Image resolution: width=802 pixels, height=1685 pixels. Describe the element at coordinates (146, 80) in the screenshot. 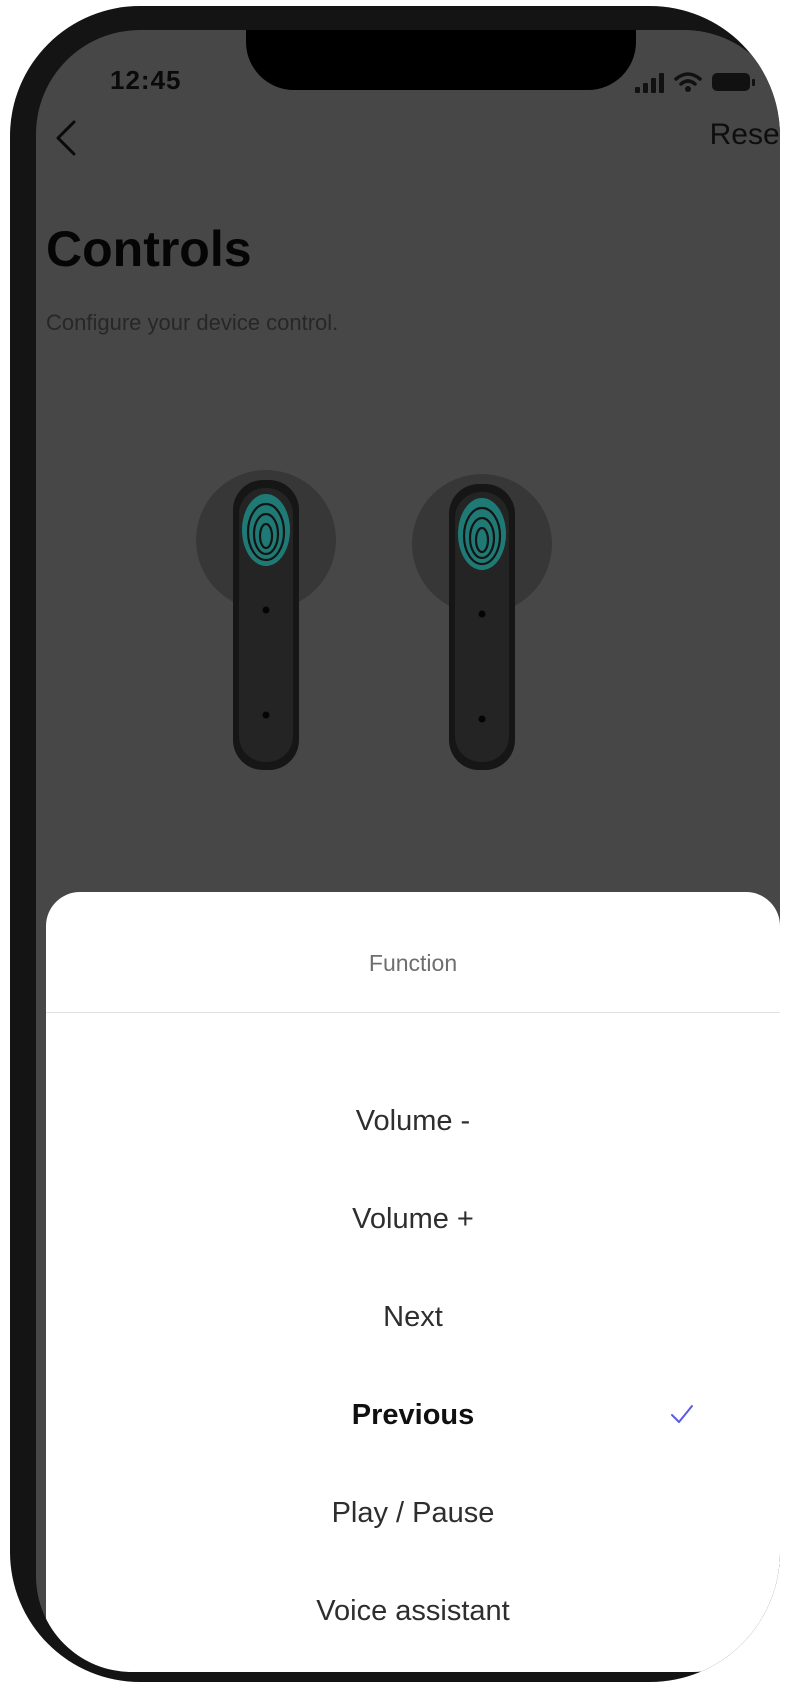

I see `status-time: 12:45` at that location.